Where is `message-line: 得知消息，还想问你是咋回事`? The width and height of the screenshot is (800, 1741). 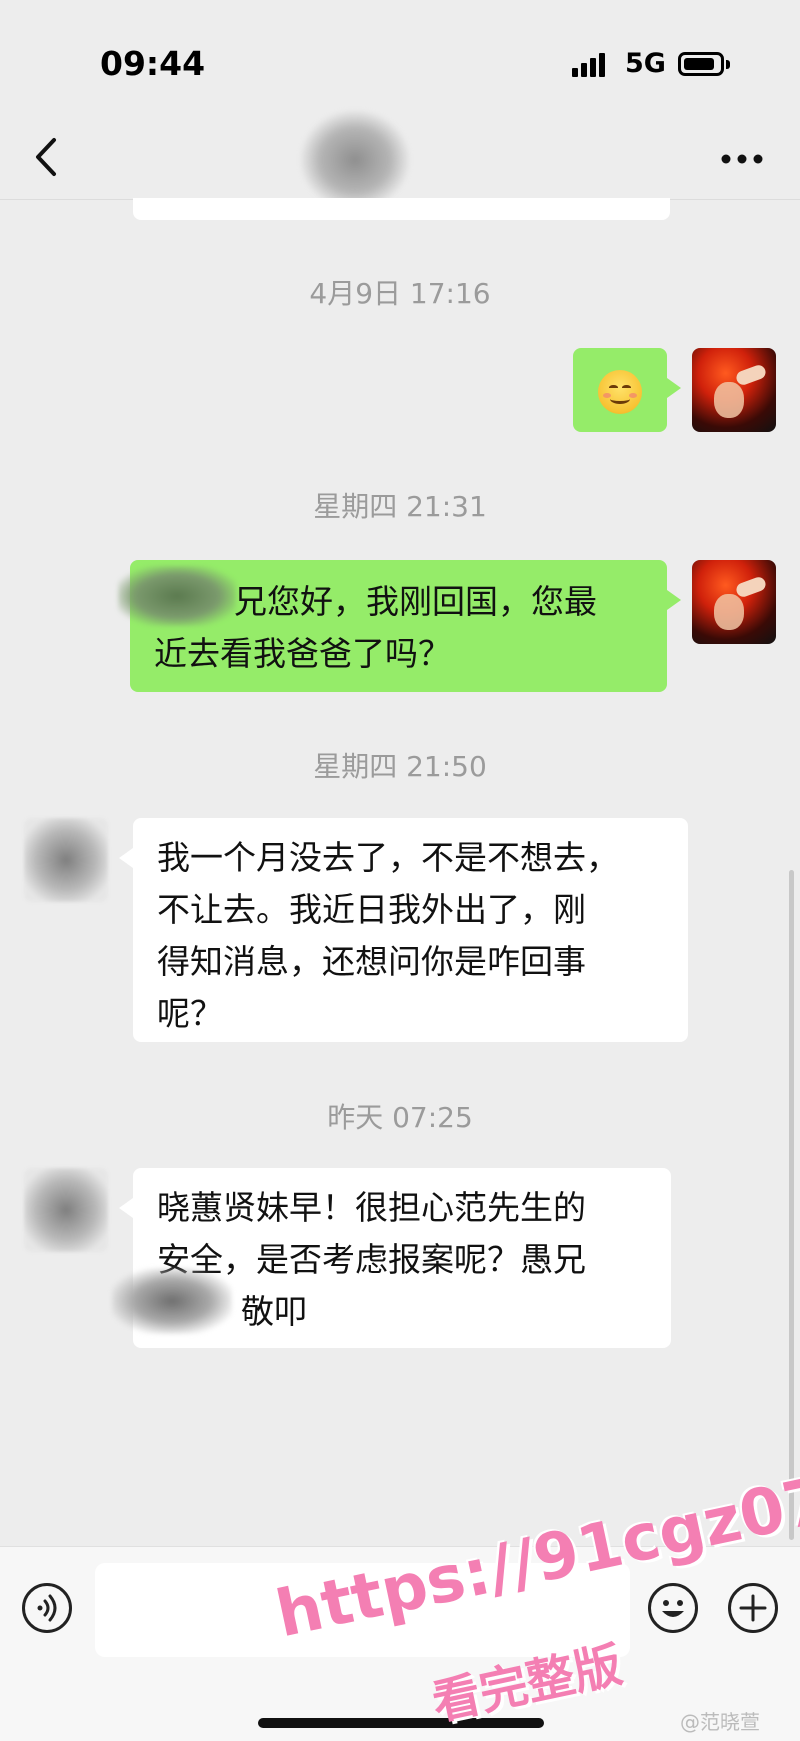 message-line: 得知消息，还想问你是咋回事 is located at coordinates (371, 961).